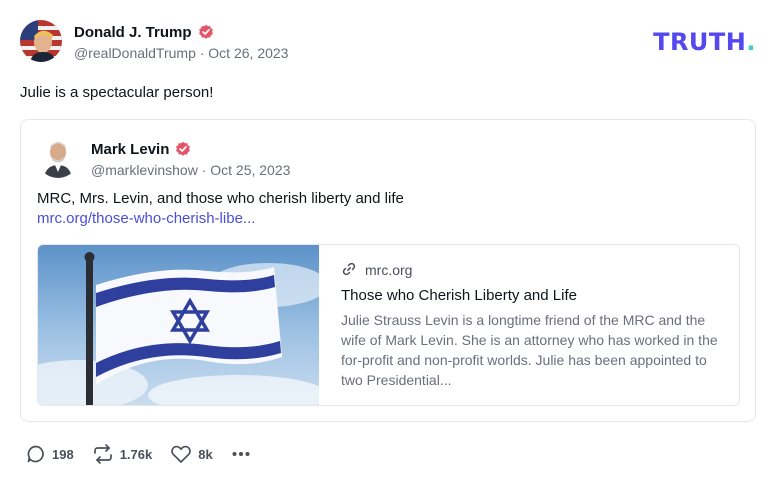 This screenshot has height=485, width=777. What do you see at coordinates (130, 149) in the screenshot?
I see `quoted-author-name: Mark Levin` at bounding box center [130, 149].